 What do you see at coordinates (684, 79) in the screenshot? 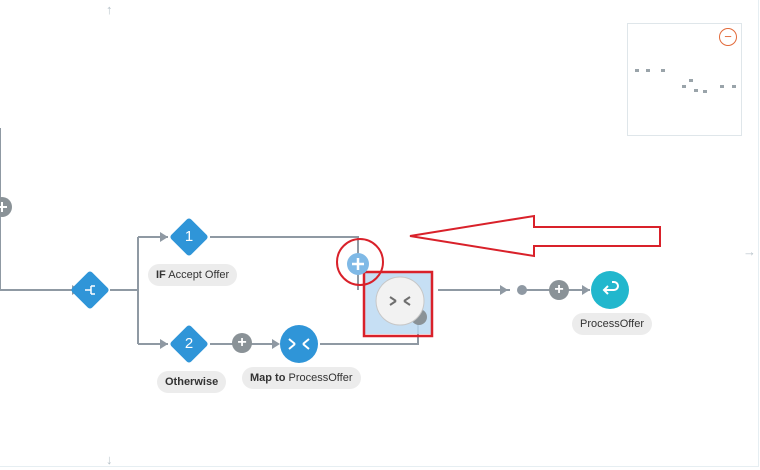
I see `minimap: −` at bounding box center [684, 79].